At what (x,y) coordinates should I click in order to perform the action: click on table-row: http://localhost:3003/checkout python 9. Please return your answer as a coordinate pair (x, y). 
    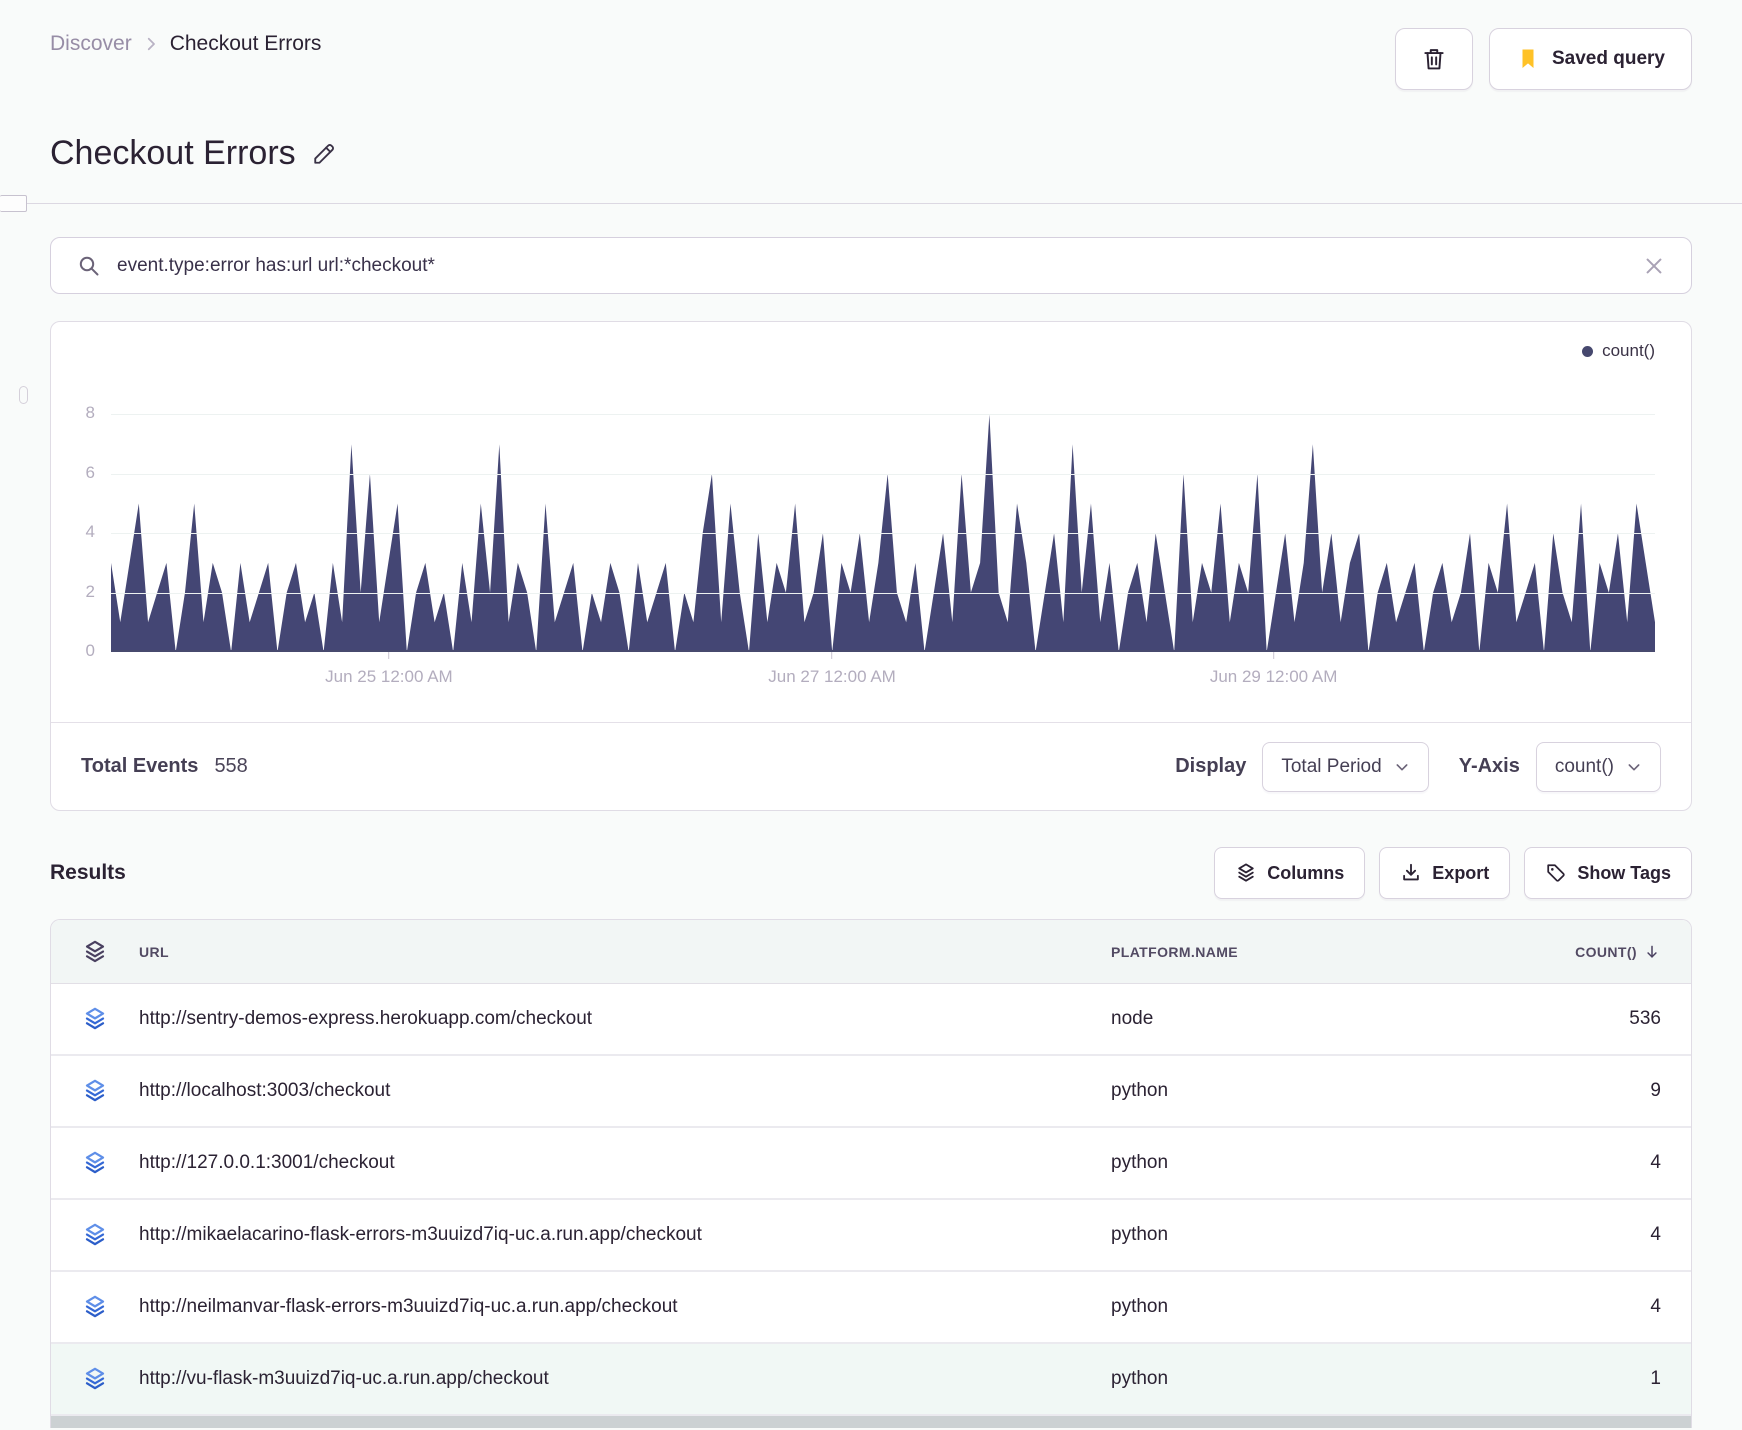
    Looking at the image, I should click on (871, 1092).